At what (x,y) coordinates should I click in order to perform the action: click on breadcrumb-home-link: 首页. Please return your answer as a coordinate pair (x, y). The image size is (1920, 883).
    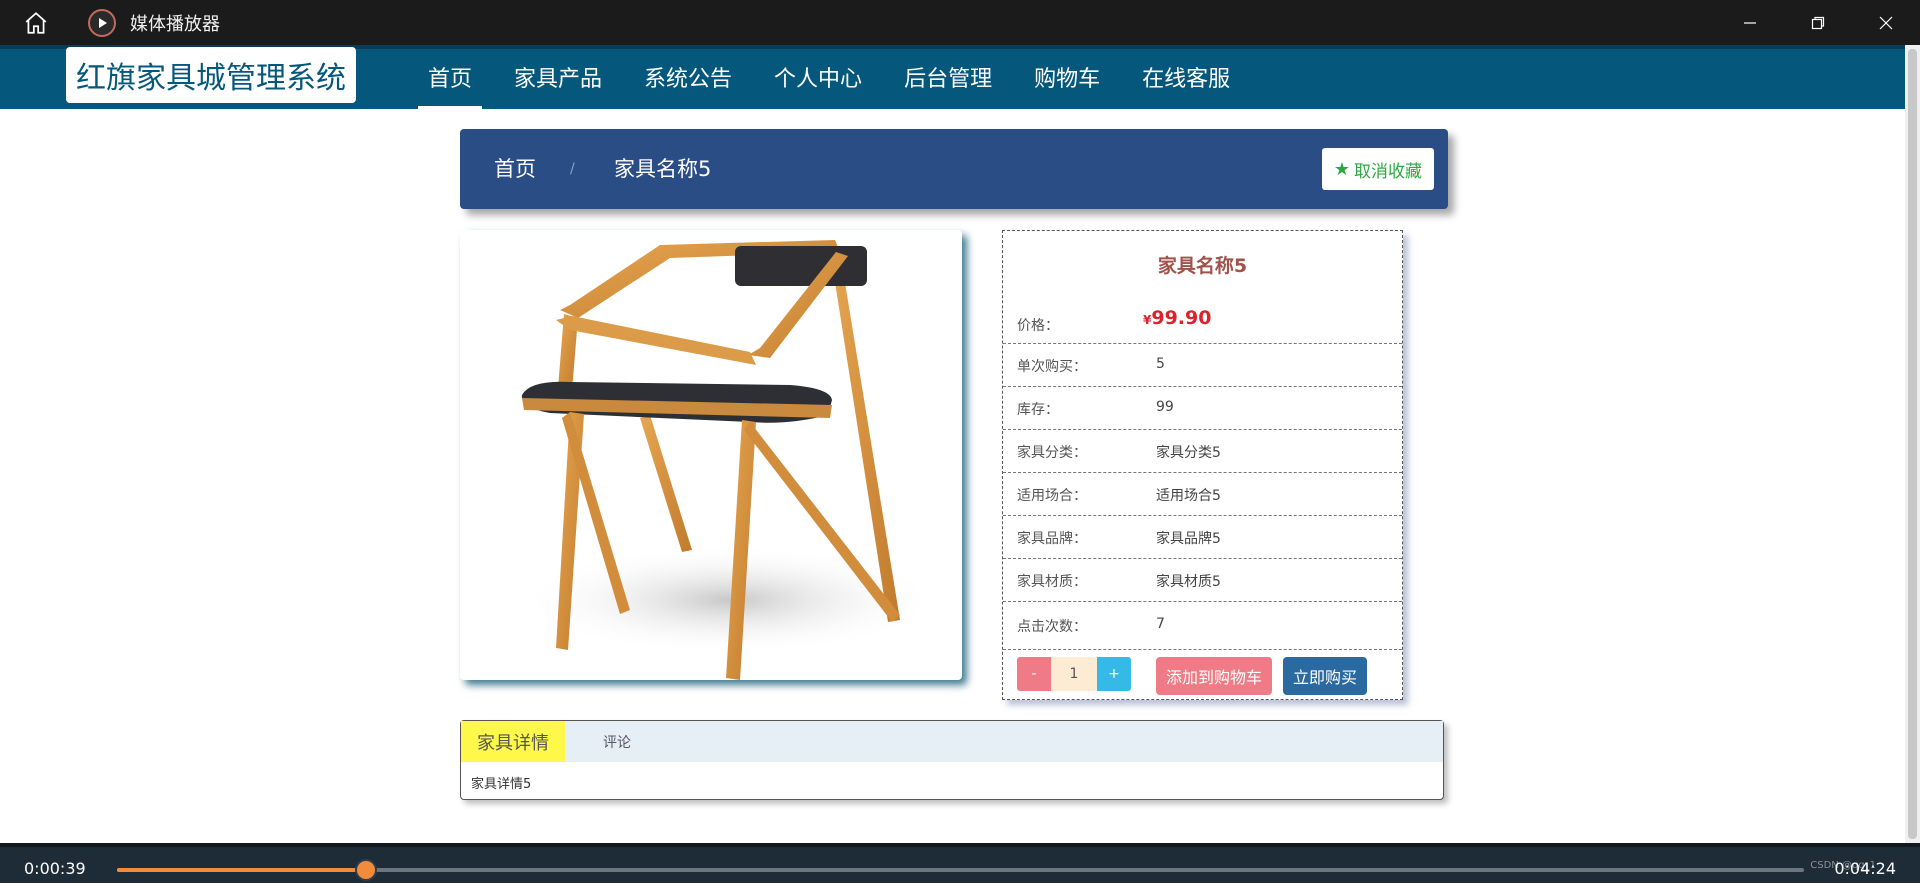
    Looking at the image, I should click on (515, 169).